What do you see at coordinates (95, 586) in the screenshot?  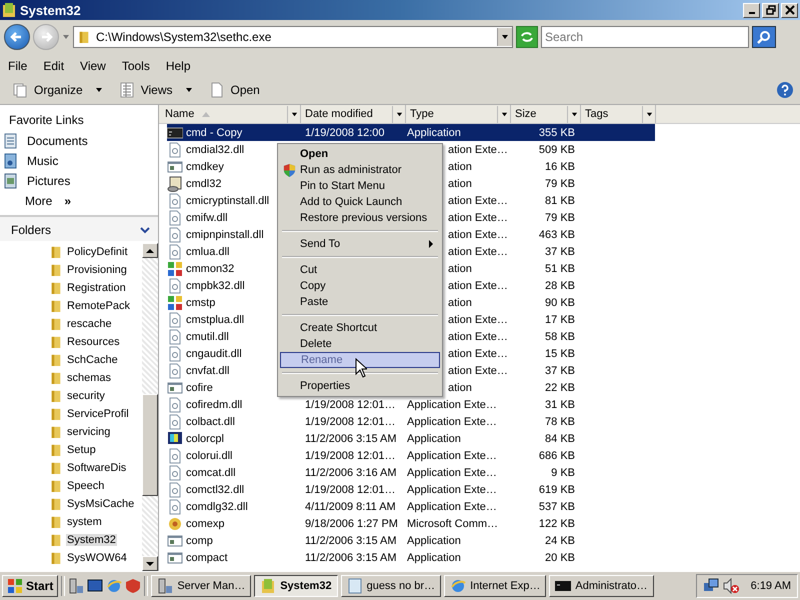 I see `desktop-icon` at bounding box center [95, 586].